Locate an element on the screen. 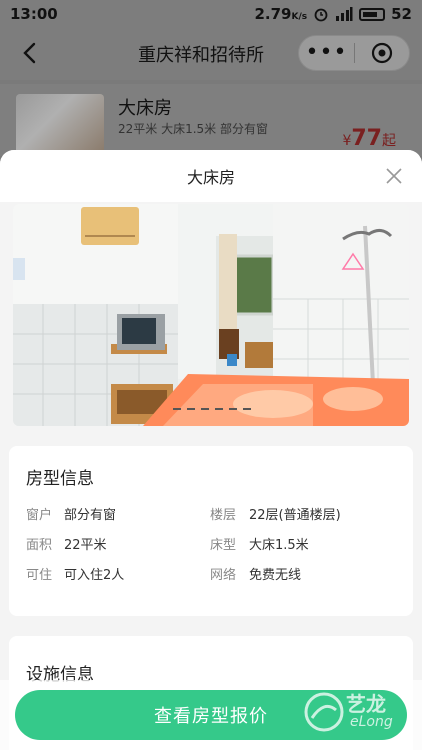 This screenshot has width=422, height=750. mini-program-capsule: ••• is located at coordinates (354, 53).